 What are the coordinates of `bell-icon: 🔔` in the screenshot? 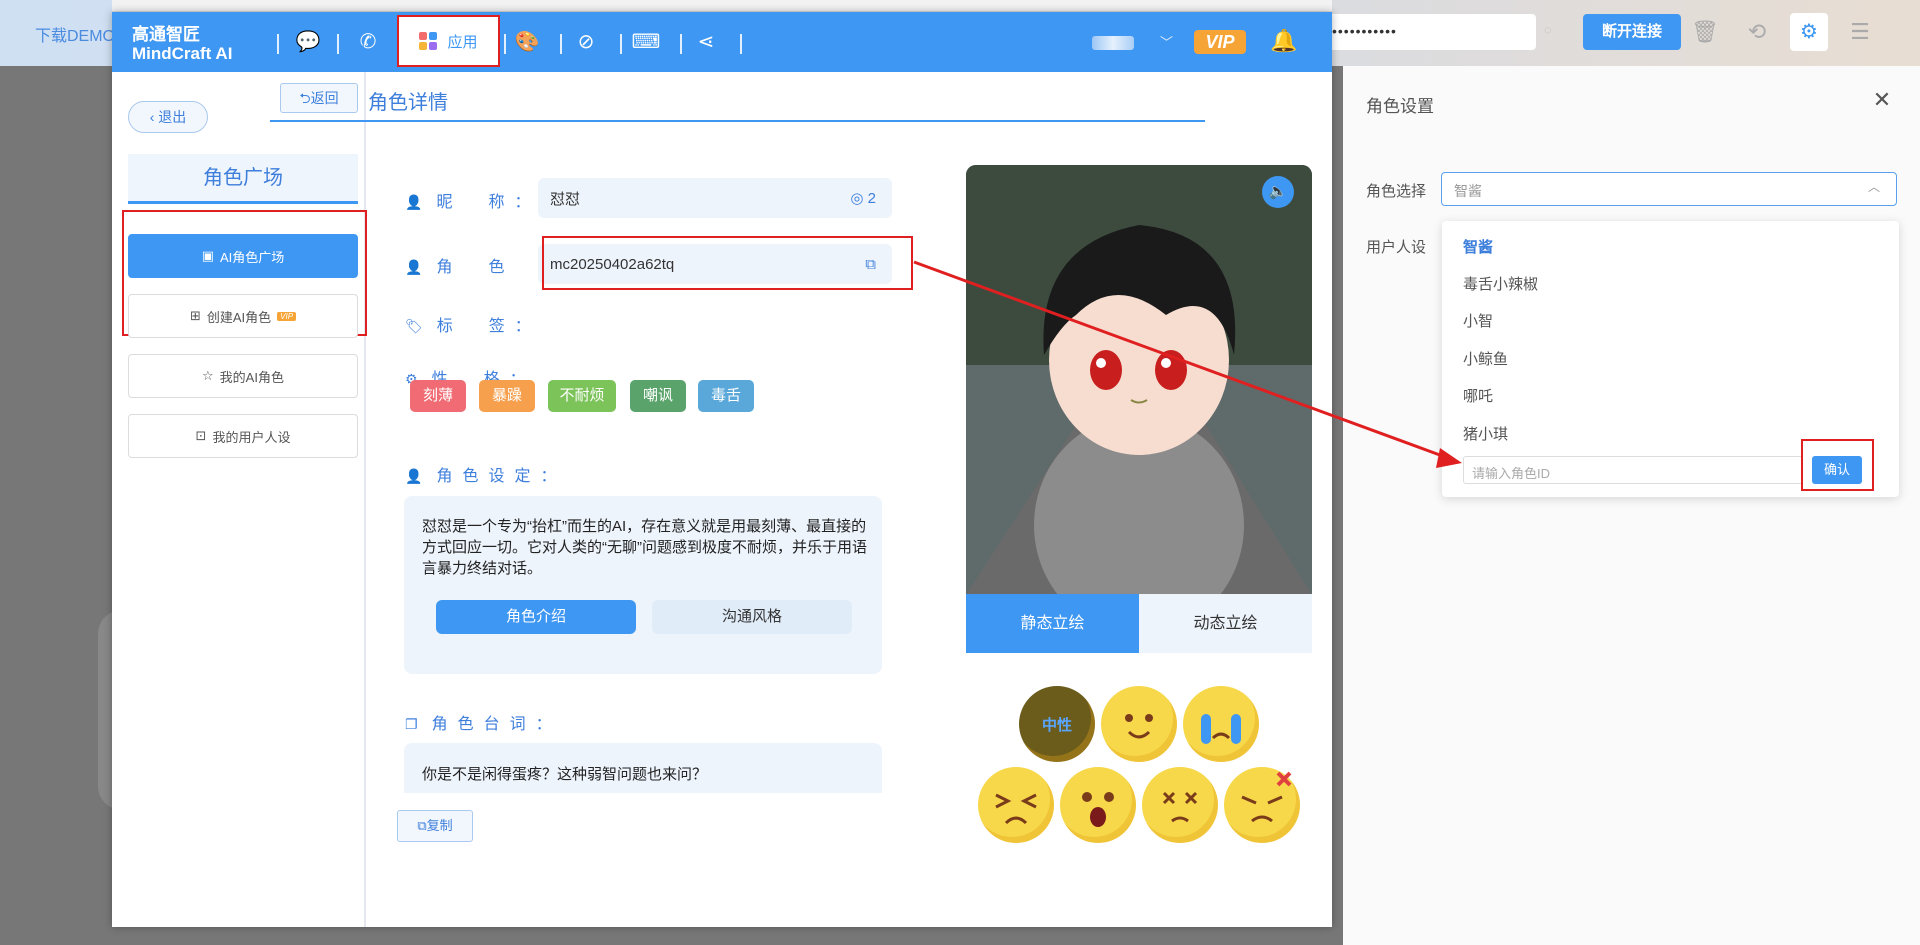 It's located at (1283, 41).